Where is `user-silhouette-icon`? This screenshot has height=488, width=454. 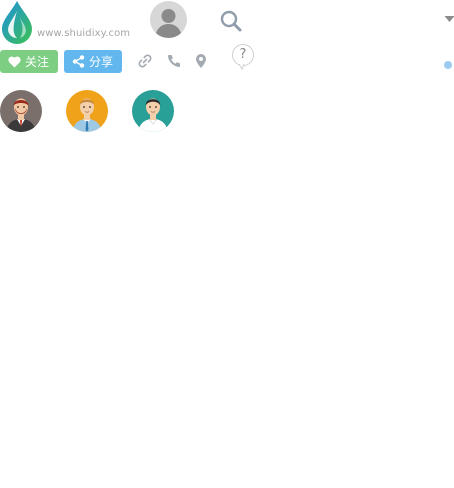 user-silhouette-icon is located at coordinates (168, 23).